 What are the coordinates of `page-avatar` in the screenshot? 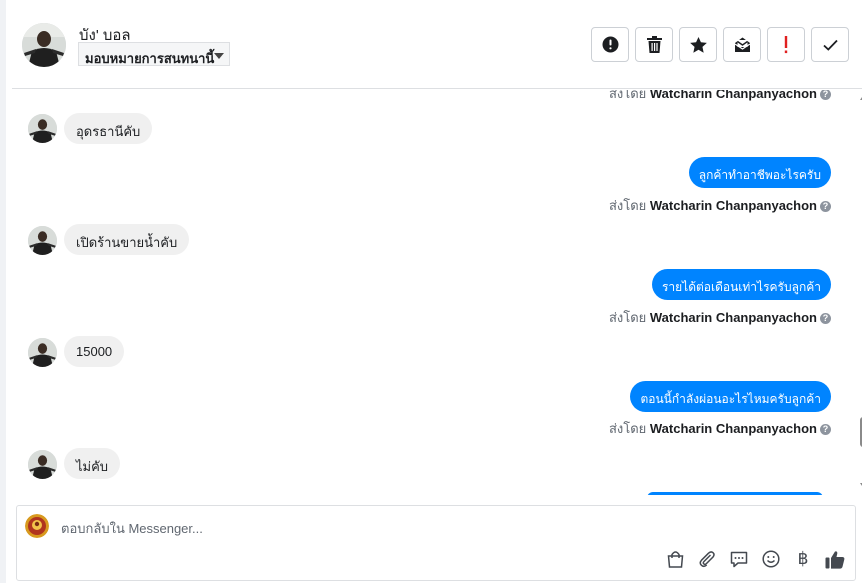 It's located at (37, 526).